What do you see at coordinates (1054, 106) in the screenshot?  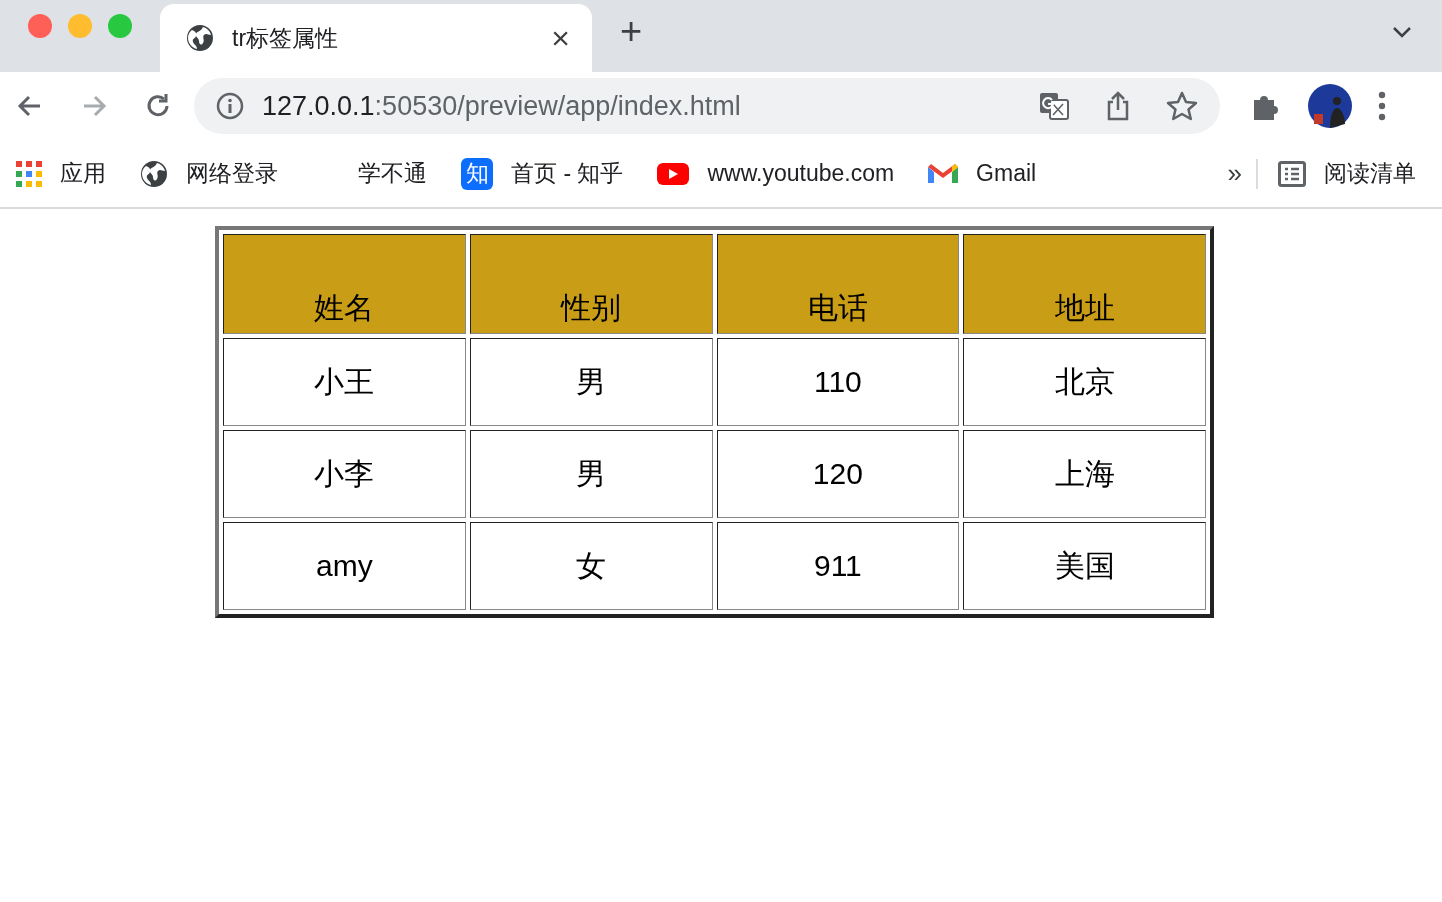 I see `translate-icon` at bounding box center [1054, 106].